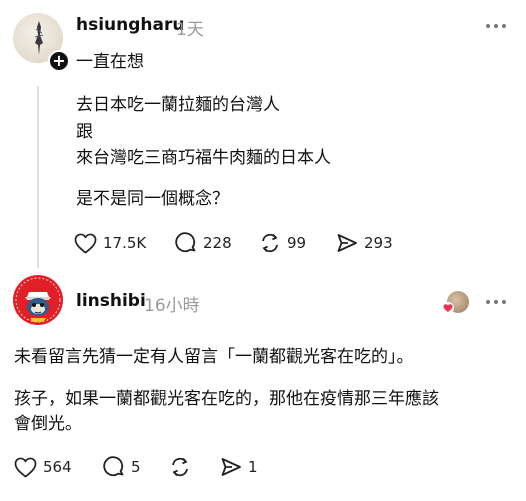 The height and width of the screenshot is (501, 526). What do you see at coordinates (297, 243) in the screenshot?
I see `repost-count: 99` at bounding box center [297, 243].